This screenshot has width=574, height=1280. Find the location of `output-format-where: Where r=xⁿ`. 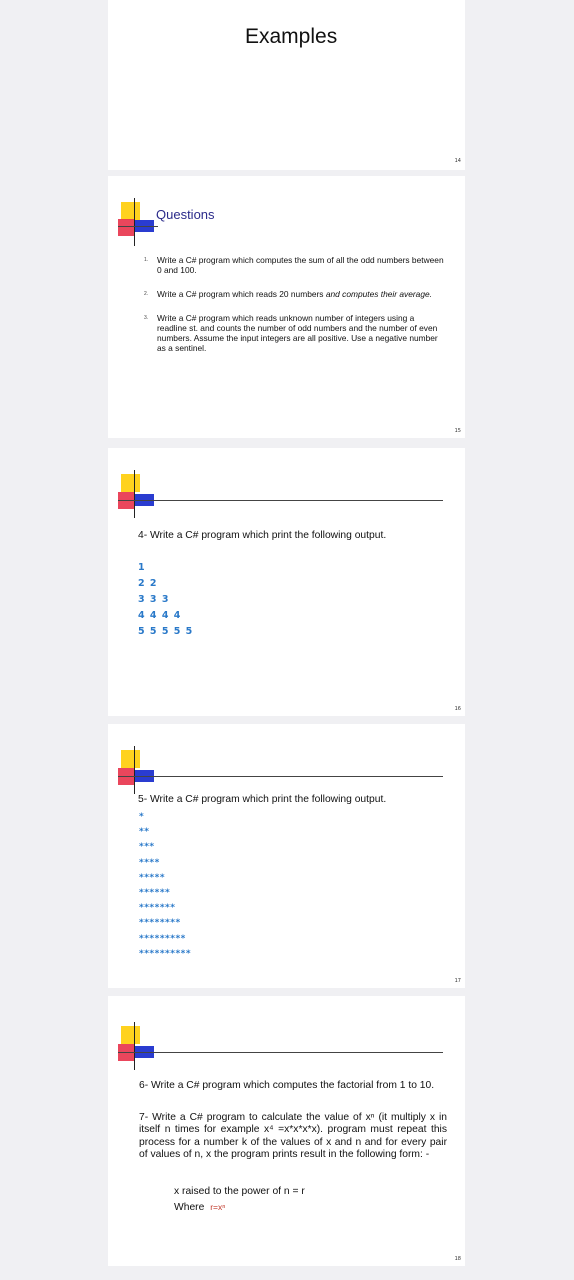

output-format-where: Where r=xⁿ is located at coordinates (199, 1207).